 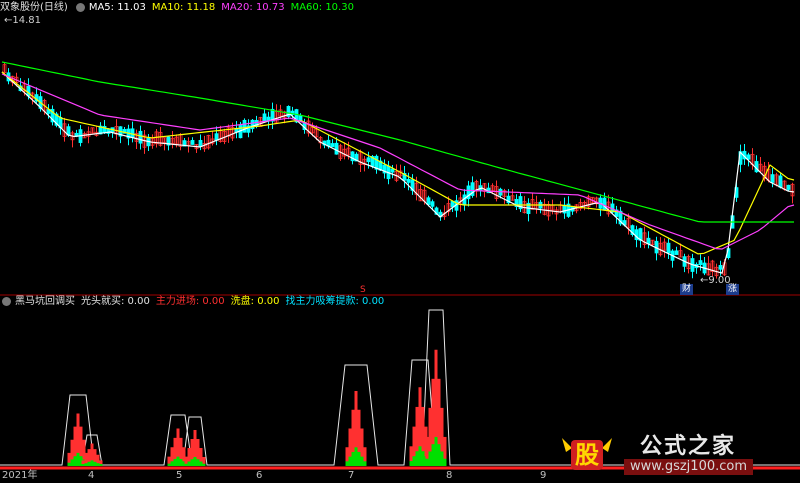 What do you see at coordinates (687, 289) in the screenshot?
I see `cai-marker: 财` at bounding box center [687, 289].